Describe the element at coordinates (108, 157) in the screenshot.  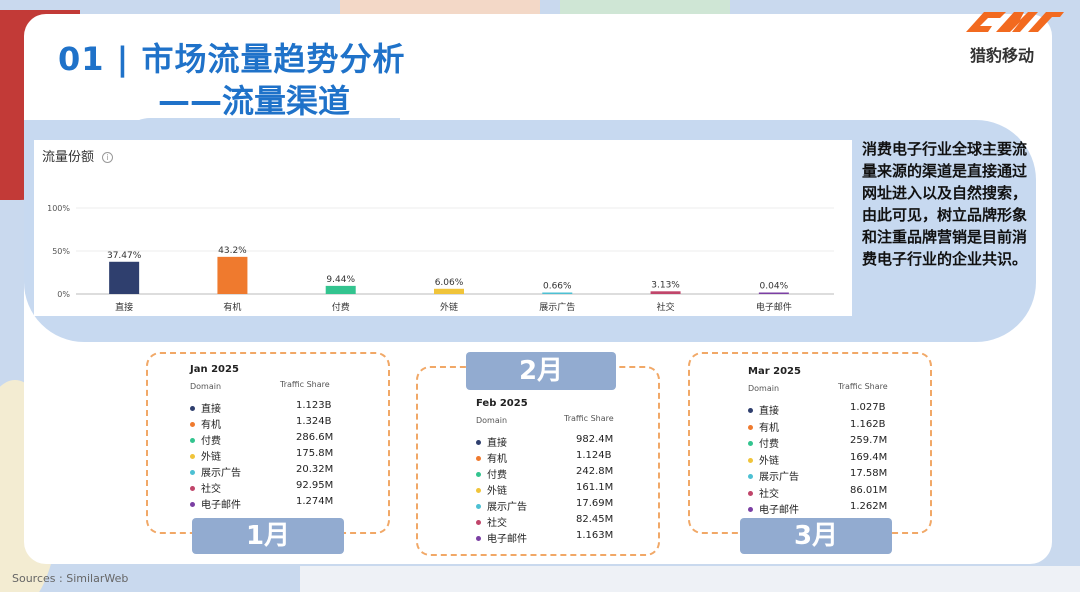
I see `info-icon: i` at that location.